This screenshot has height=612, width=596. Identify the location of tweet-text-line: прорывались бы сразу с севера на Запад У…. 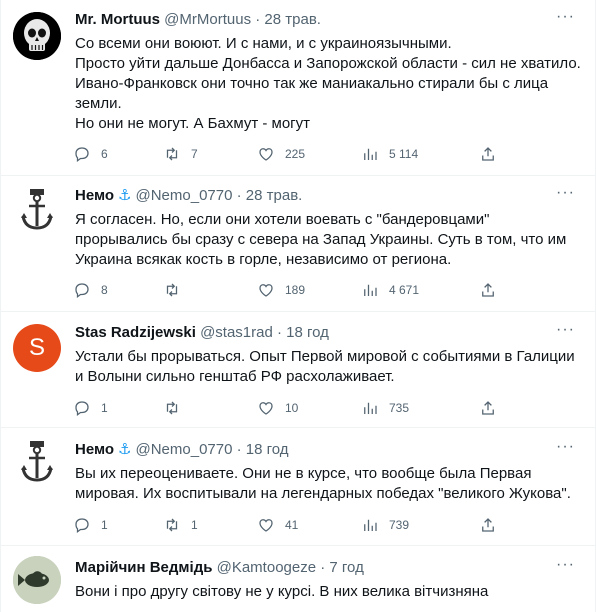
(321, 239).